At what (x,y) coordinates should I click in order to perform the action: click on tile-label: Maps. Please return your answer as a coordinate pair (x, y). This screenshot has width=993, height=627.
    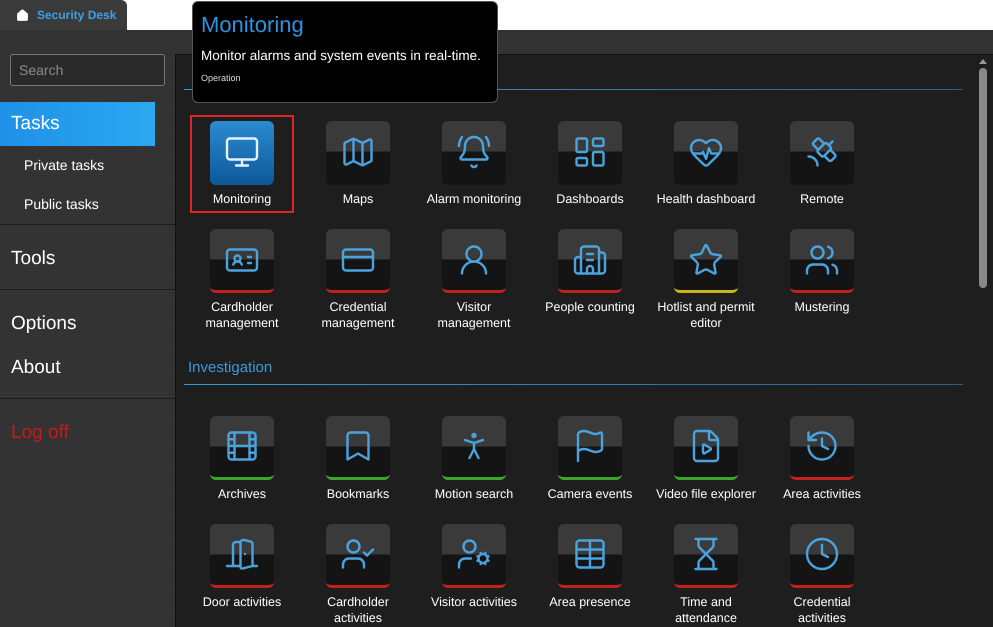
    Looking at the image, I should click on (358, 199).